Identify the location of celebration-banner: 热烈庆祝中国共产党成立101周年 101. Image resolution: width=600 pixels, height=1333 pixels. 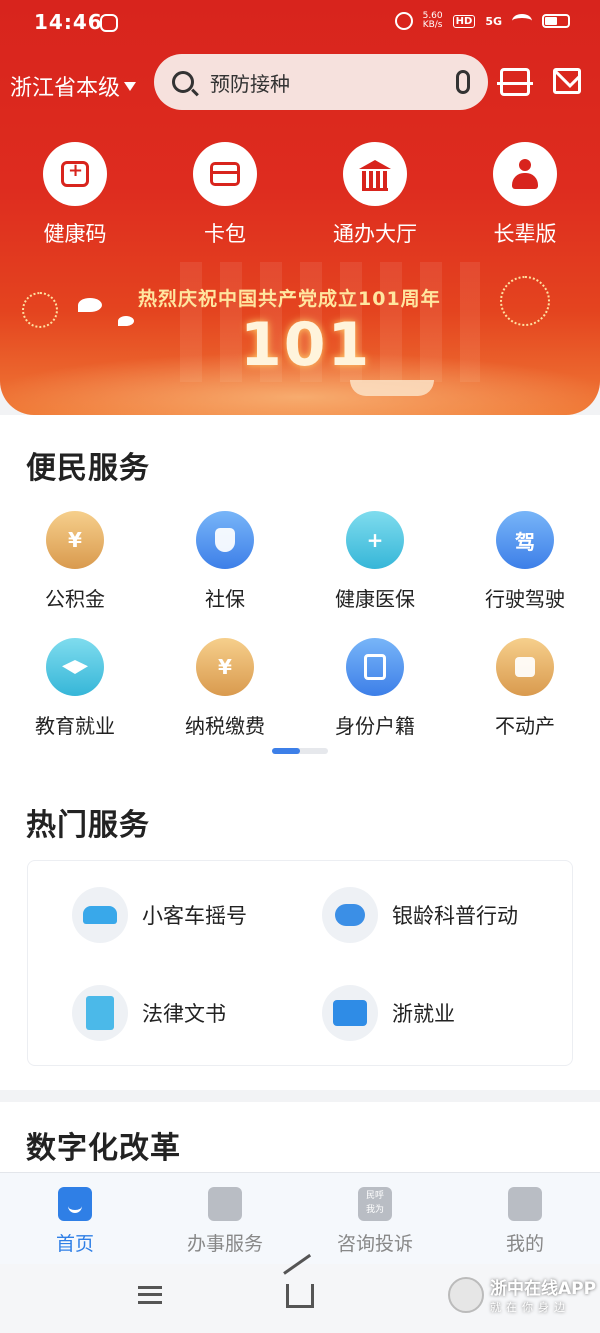
(300, 338).